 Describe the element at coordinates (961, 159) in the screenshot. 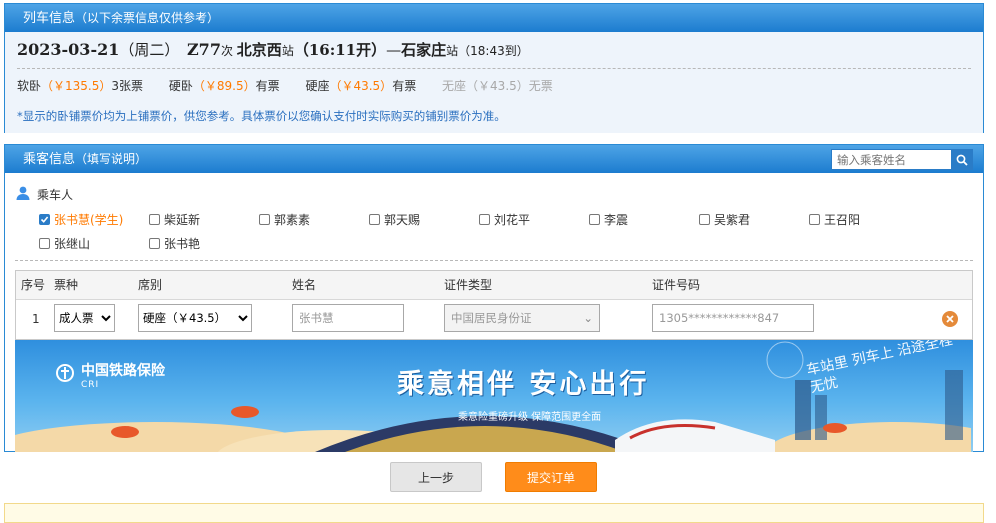

I see `search-icon` at that location.